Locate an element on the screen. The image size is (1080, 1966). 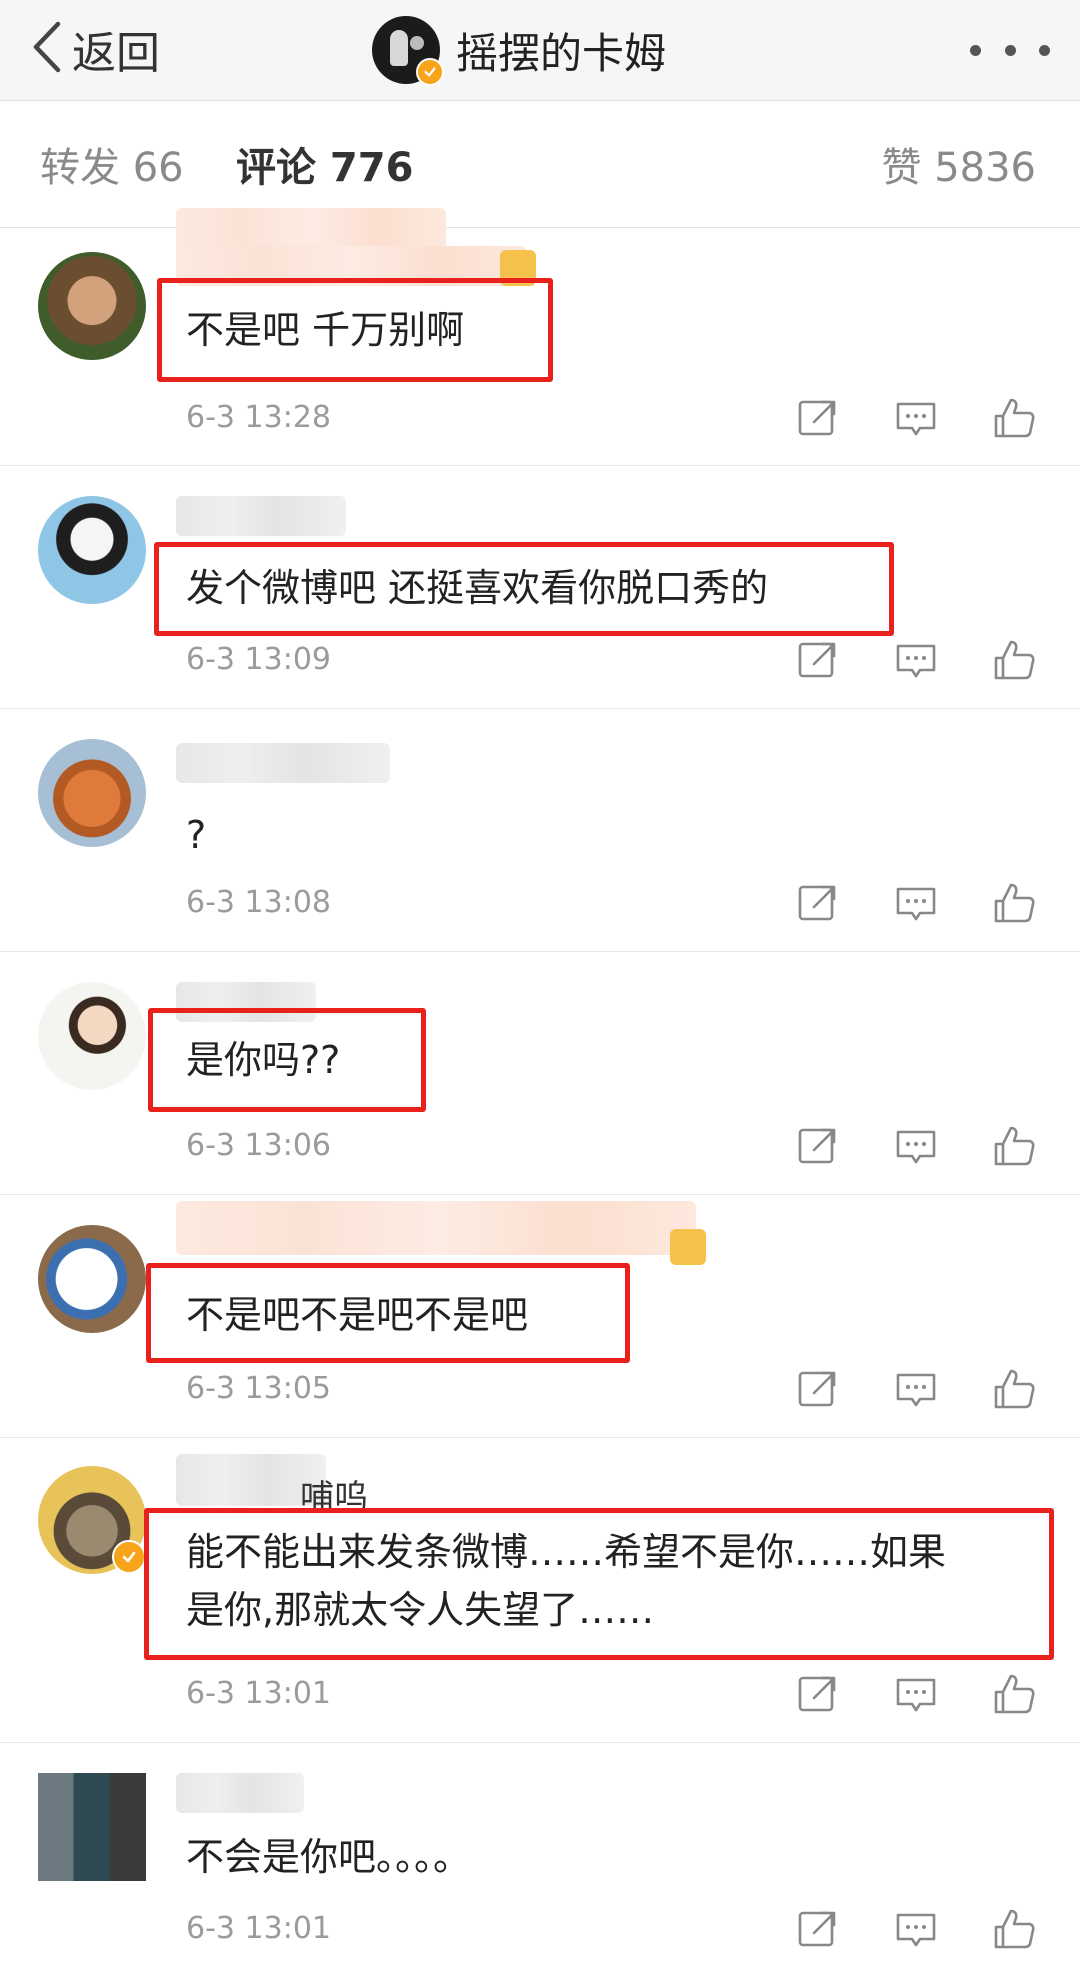
list-item: ? 6-3 13:08 is located at coordinates (540, 830).